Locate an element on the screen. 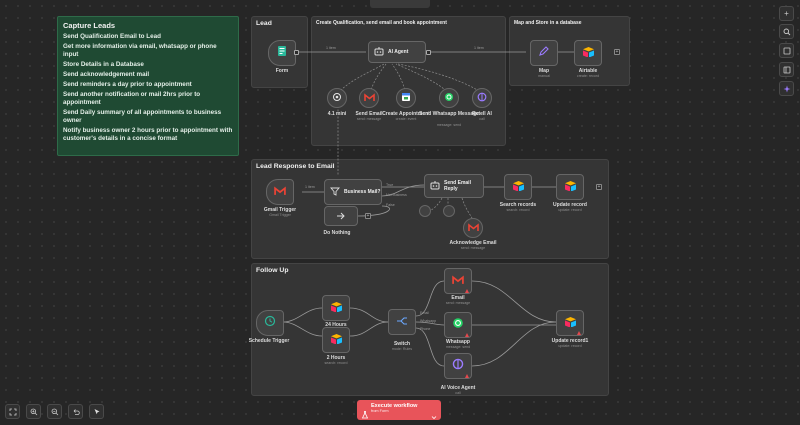  model-node is located at coordinates (337, 98).